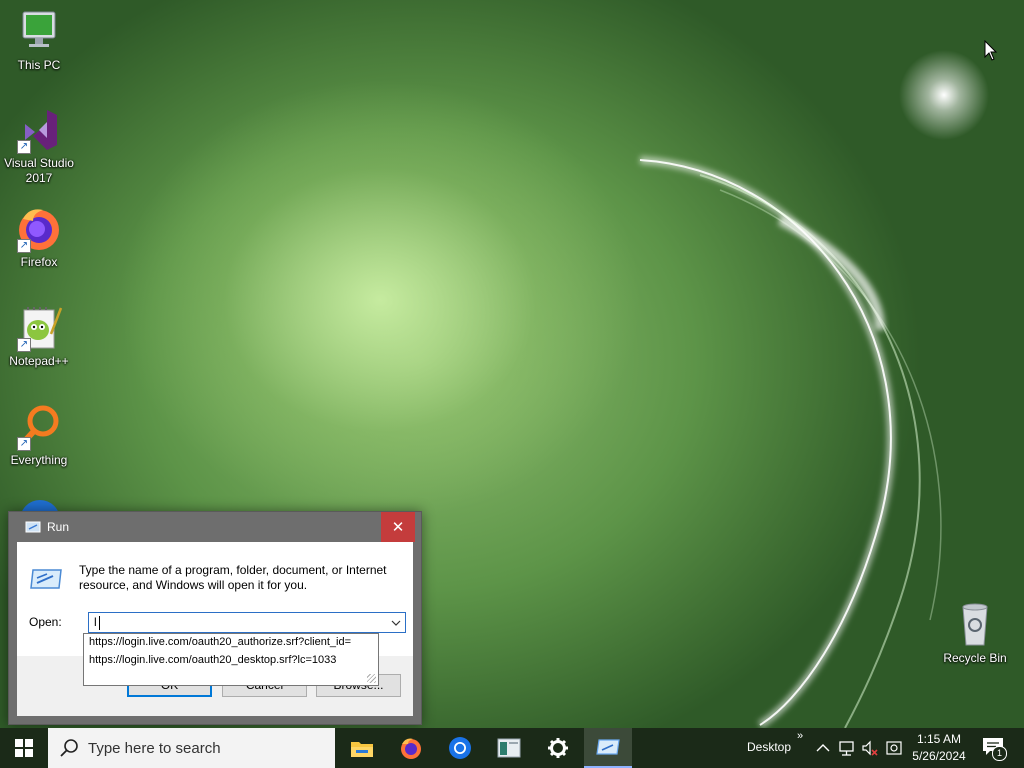 The width and height of the screenshot is (1024, 768). Describe the element at coordinates (215, 527) in the screenshot. I see `run-dialog-titlebar: Run` at that location.